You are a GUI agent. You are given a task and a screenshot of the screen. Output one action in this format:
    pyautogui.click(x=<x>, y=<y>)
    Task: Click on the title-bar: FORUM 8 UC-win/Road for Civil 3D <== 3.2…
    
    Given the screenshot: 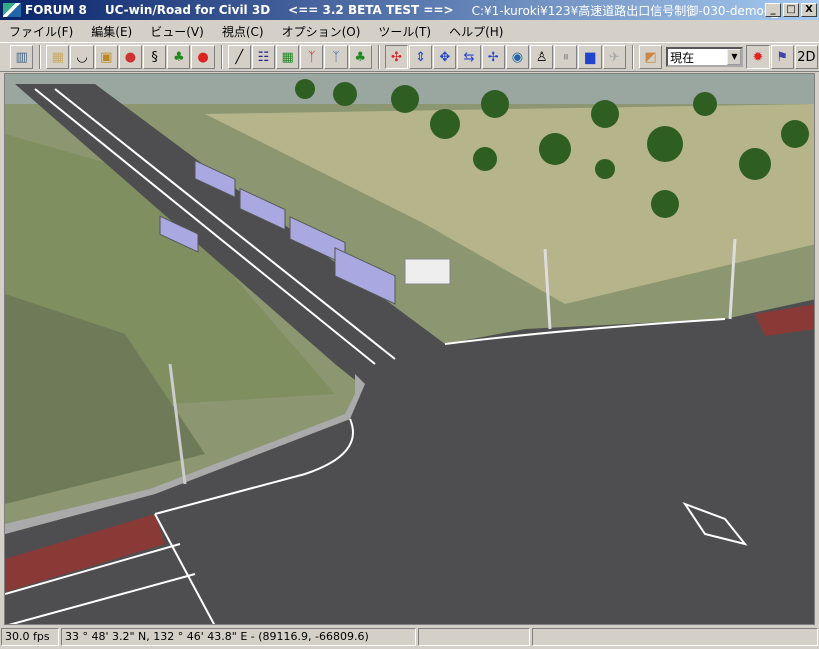 What is the action you would take?
    pyautogui.click(x=409, y=10)
    